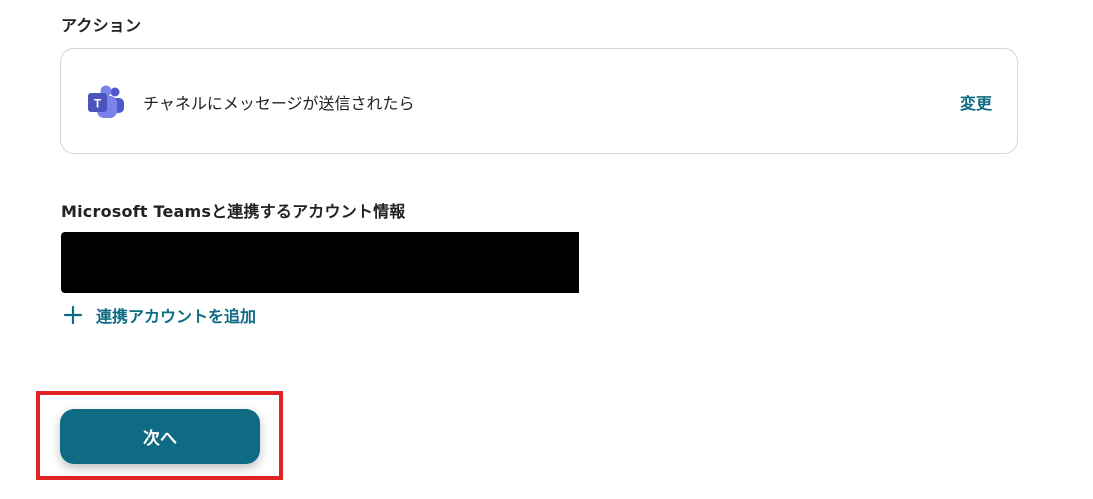  I want to click on trigger-name: チャネルにメッセージが送信されたら, so click(279, 103).